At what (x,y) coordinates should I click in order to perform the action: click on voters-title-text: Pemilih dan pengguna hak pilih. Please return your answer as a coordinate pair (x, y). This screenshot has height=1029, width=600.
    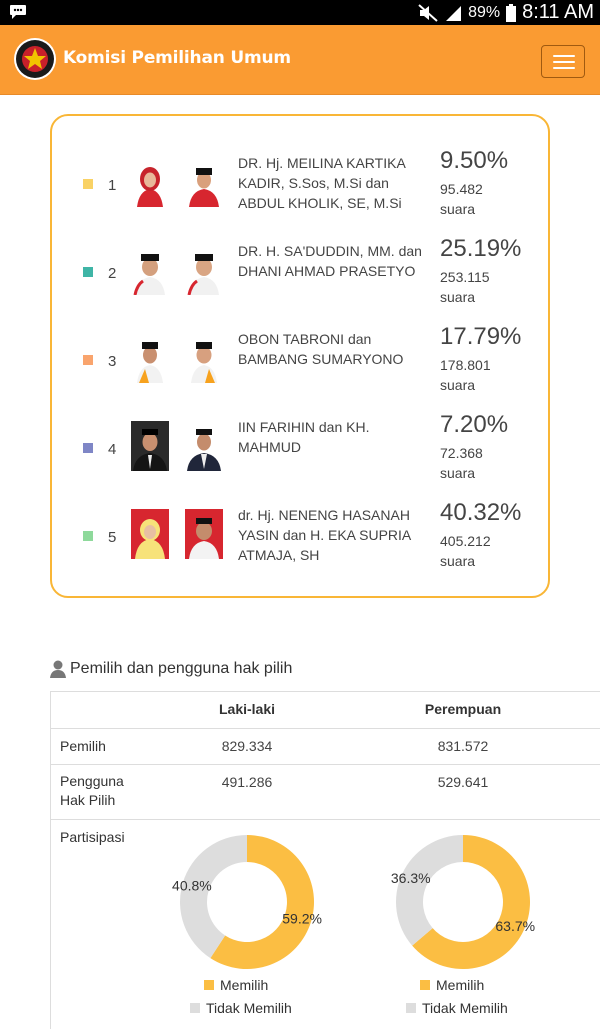
    Looking at the image, I should click on (181, 668).